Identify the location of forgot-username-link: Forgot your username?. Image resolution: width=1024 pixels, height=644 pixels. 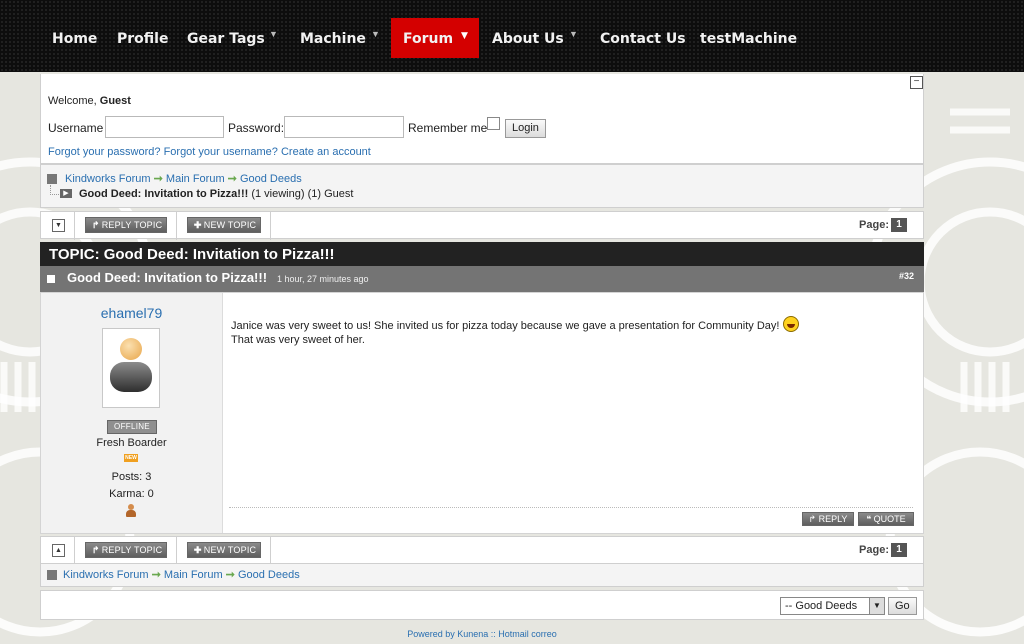
(221, 152).